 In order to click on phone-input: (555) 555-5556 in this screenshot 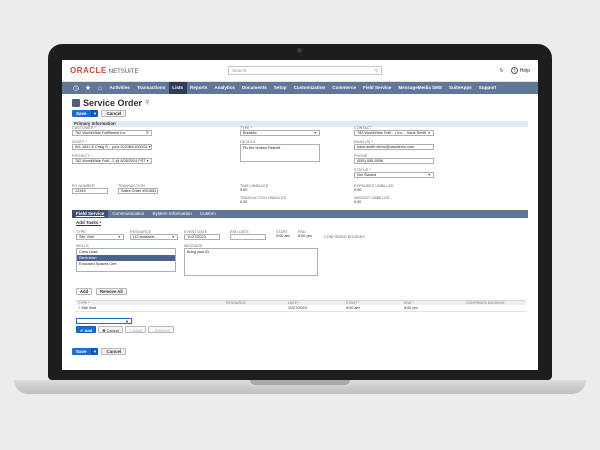, I will do `click(394, 161)`.